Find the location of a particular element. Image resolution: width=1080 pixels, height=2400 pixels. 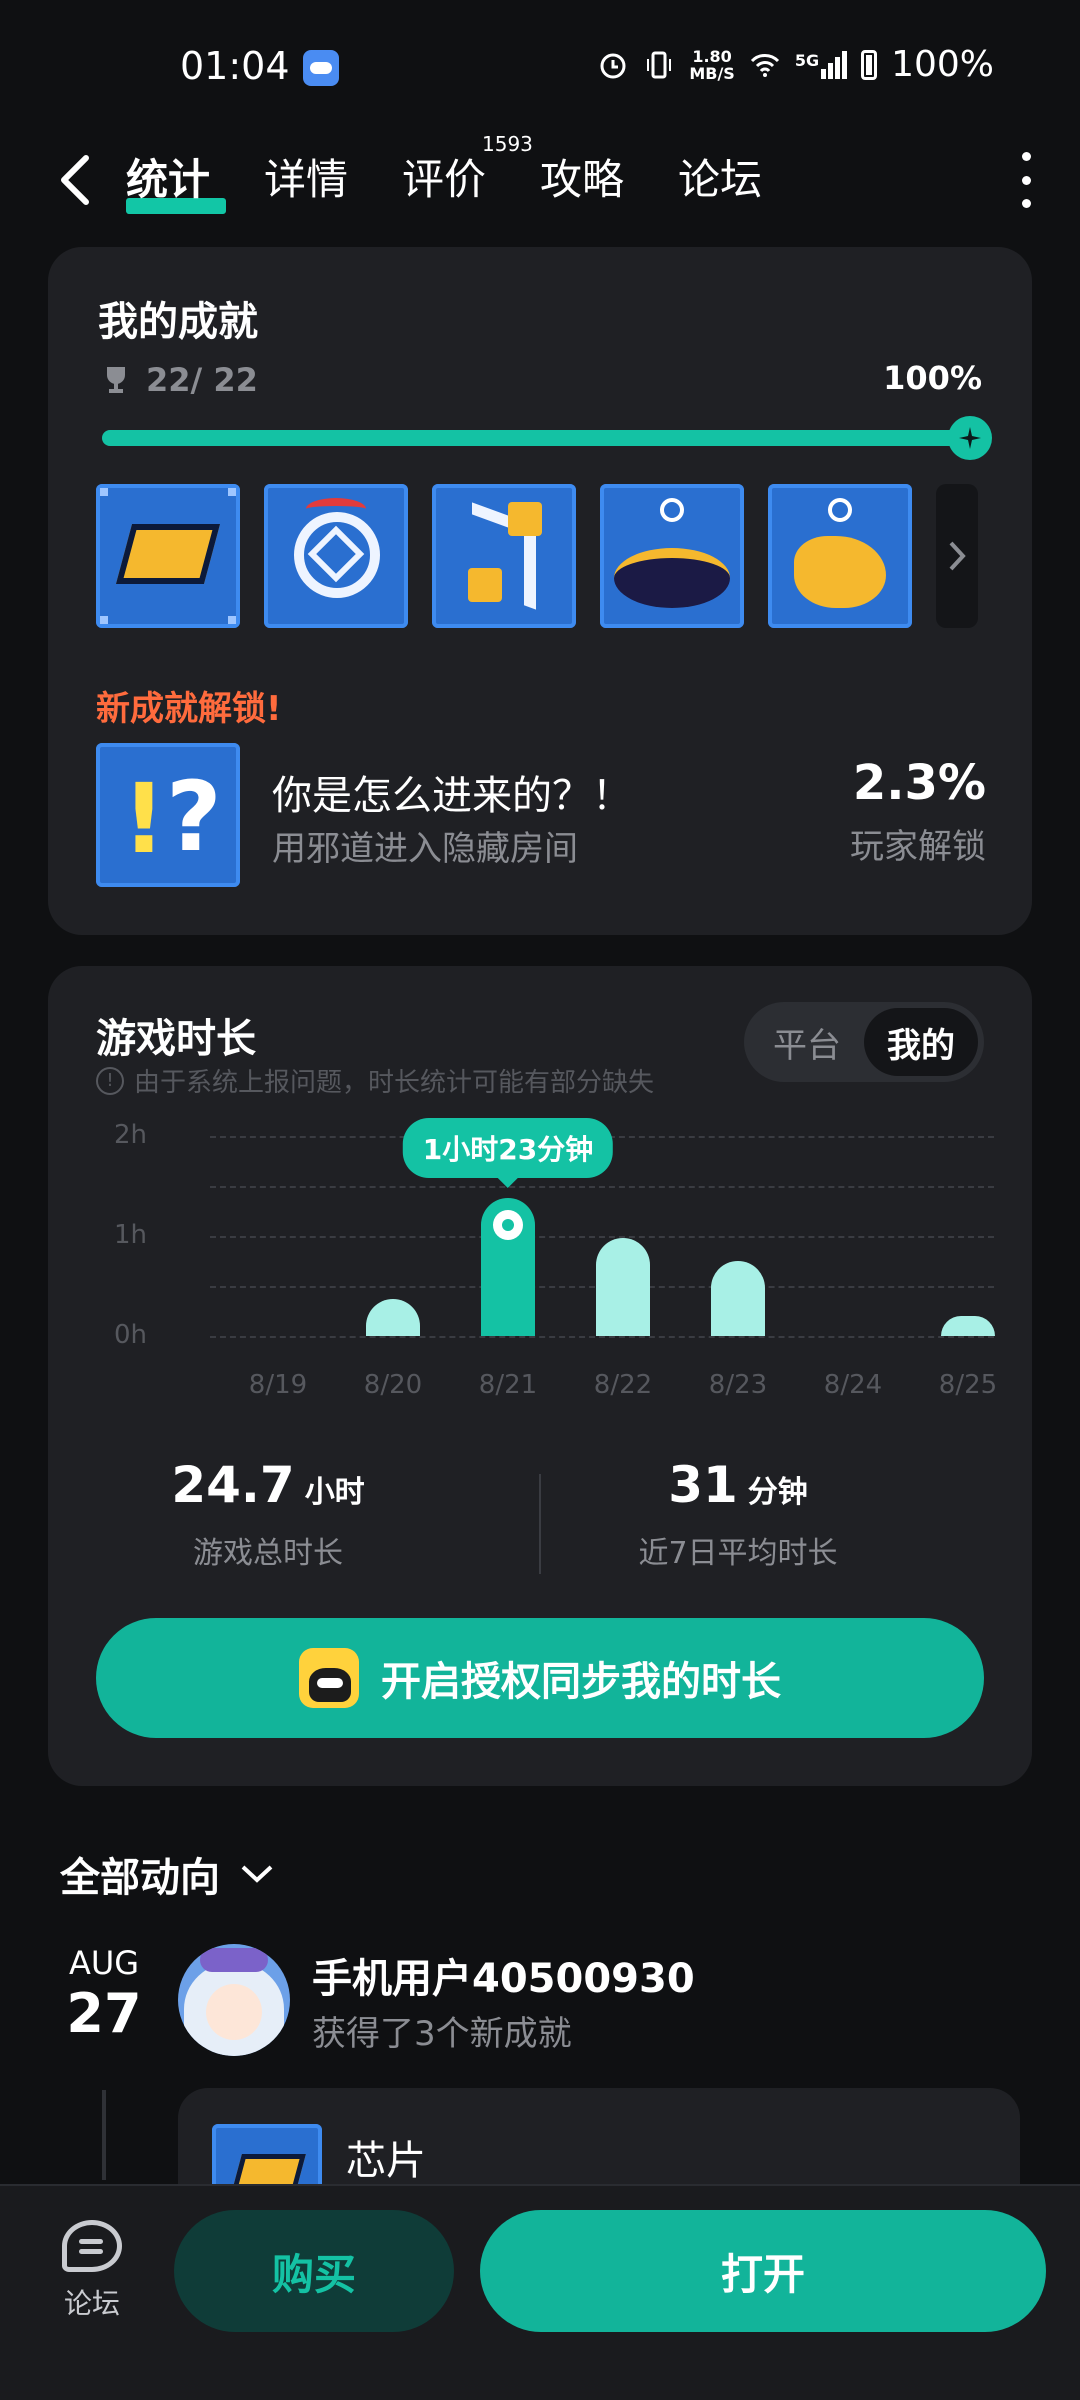

tab-guides: 攻略 is located at coordinates (609, 178).